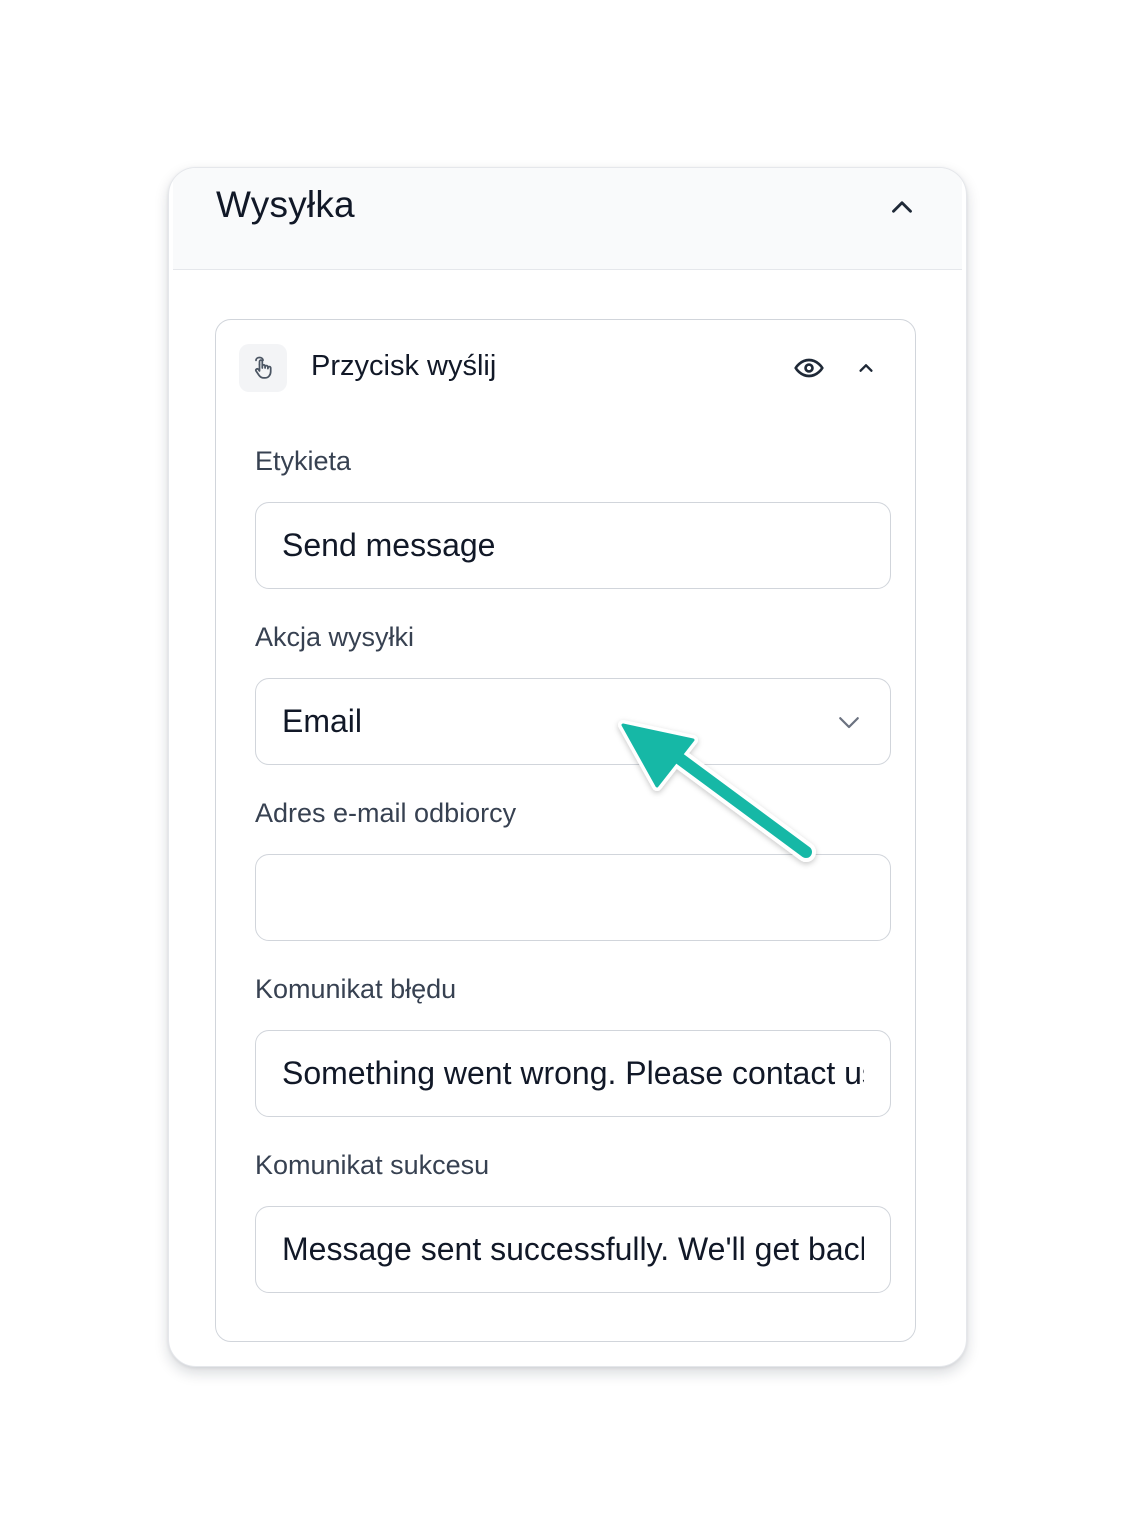 This screenshot has height=1534, width=1134. I want to click on panel-title: Wysyłka, so click(285, 204).